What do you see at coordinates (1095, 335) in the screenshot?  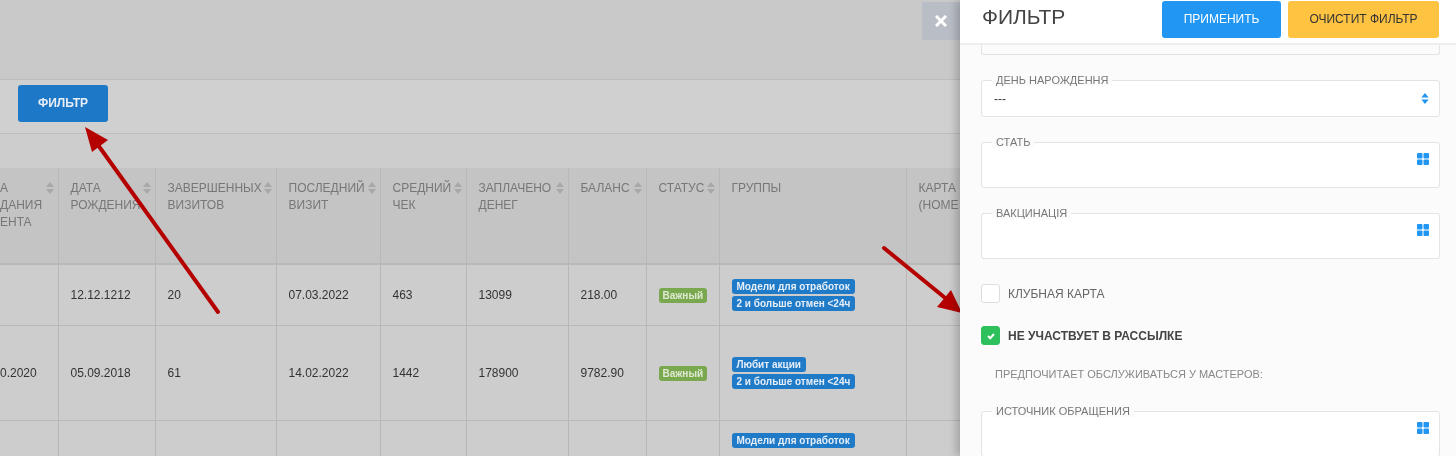 I see `checkbox-label: НЕ УЧАСТВУЕТ В РАССЫЛКЕ` at bounding box center [1095, 335].